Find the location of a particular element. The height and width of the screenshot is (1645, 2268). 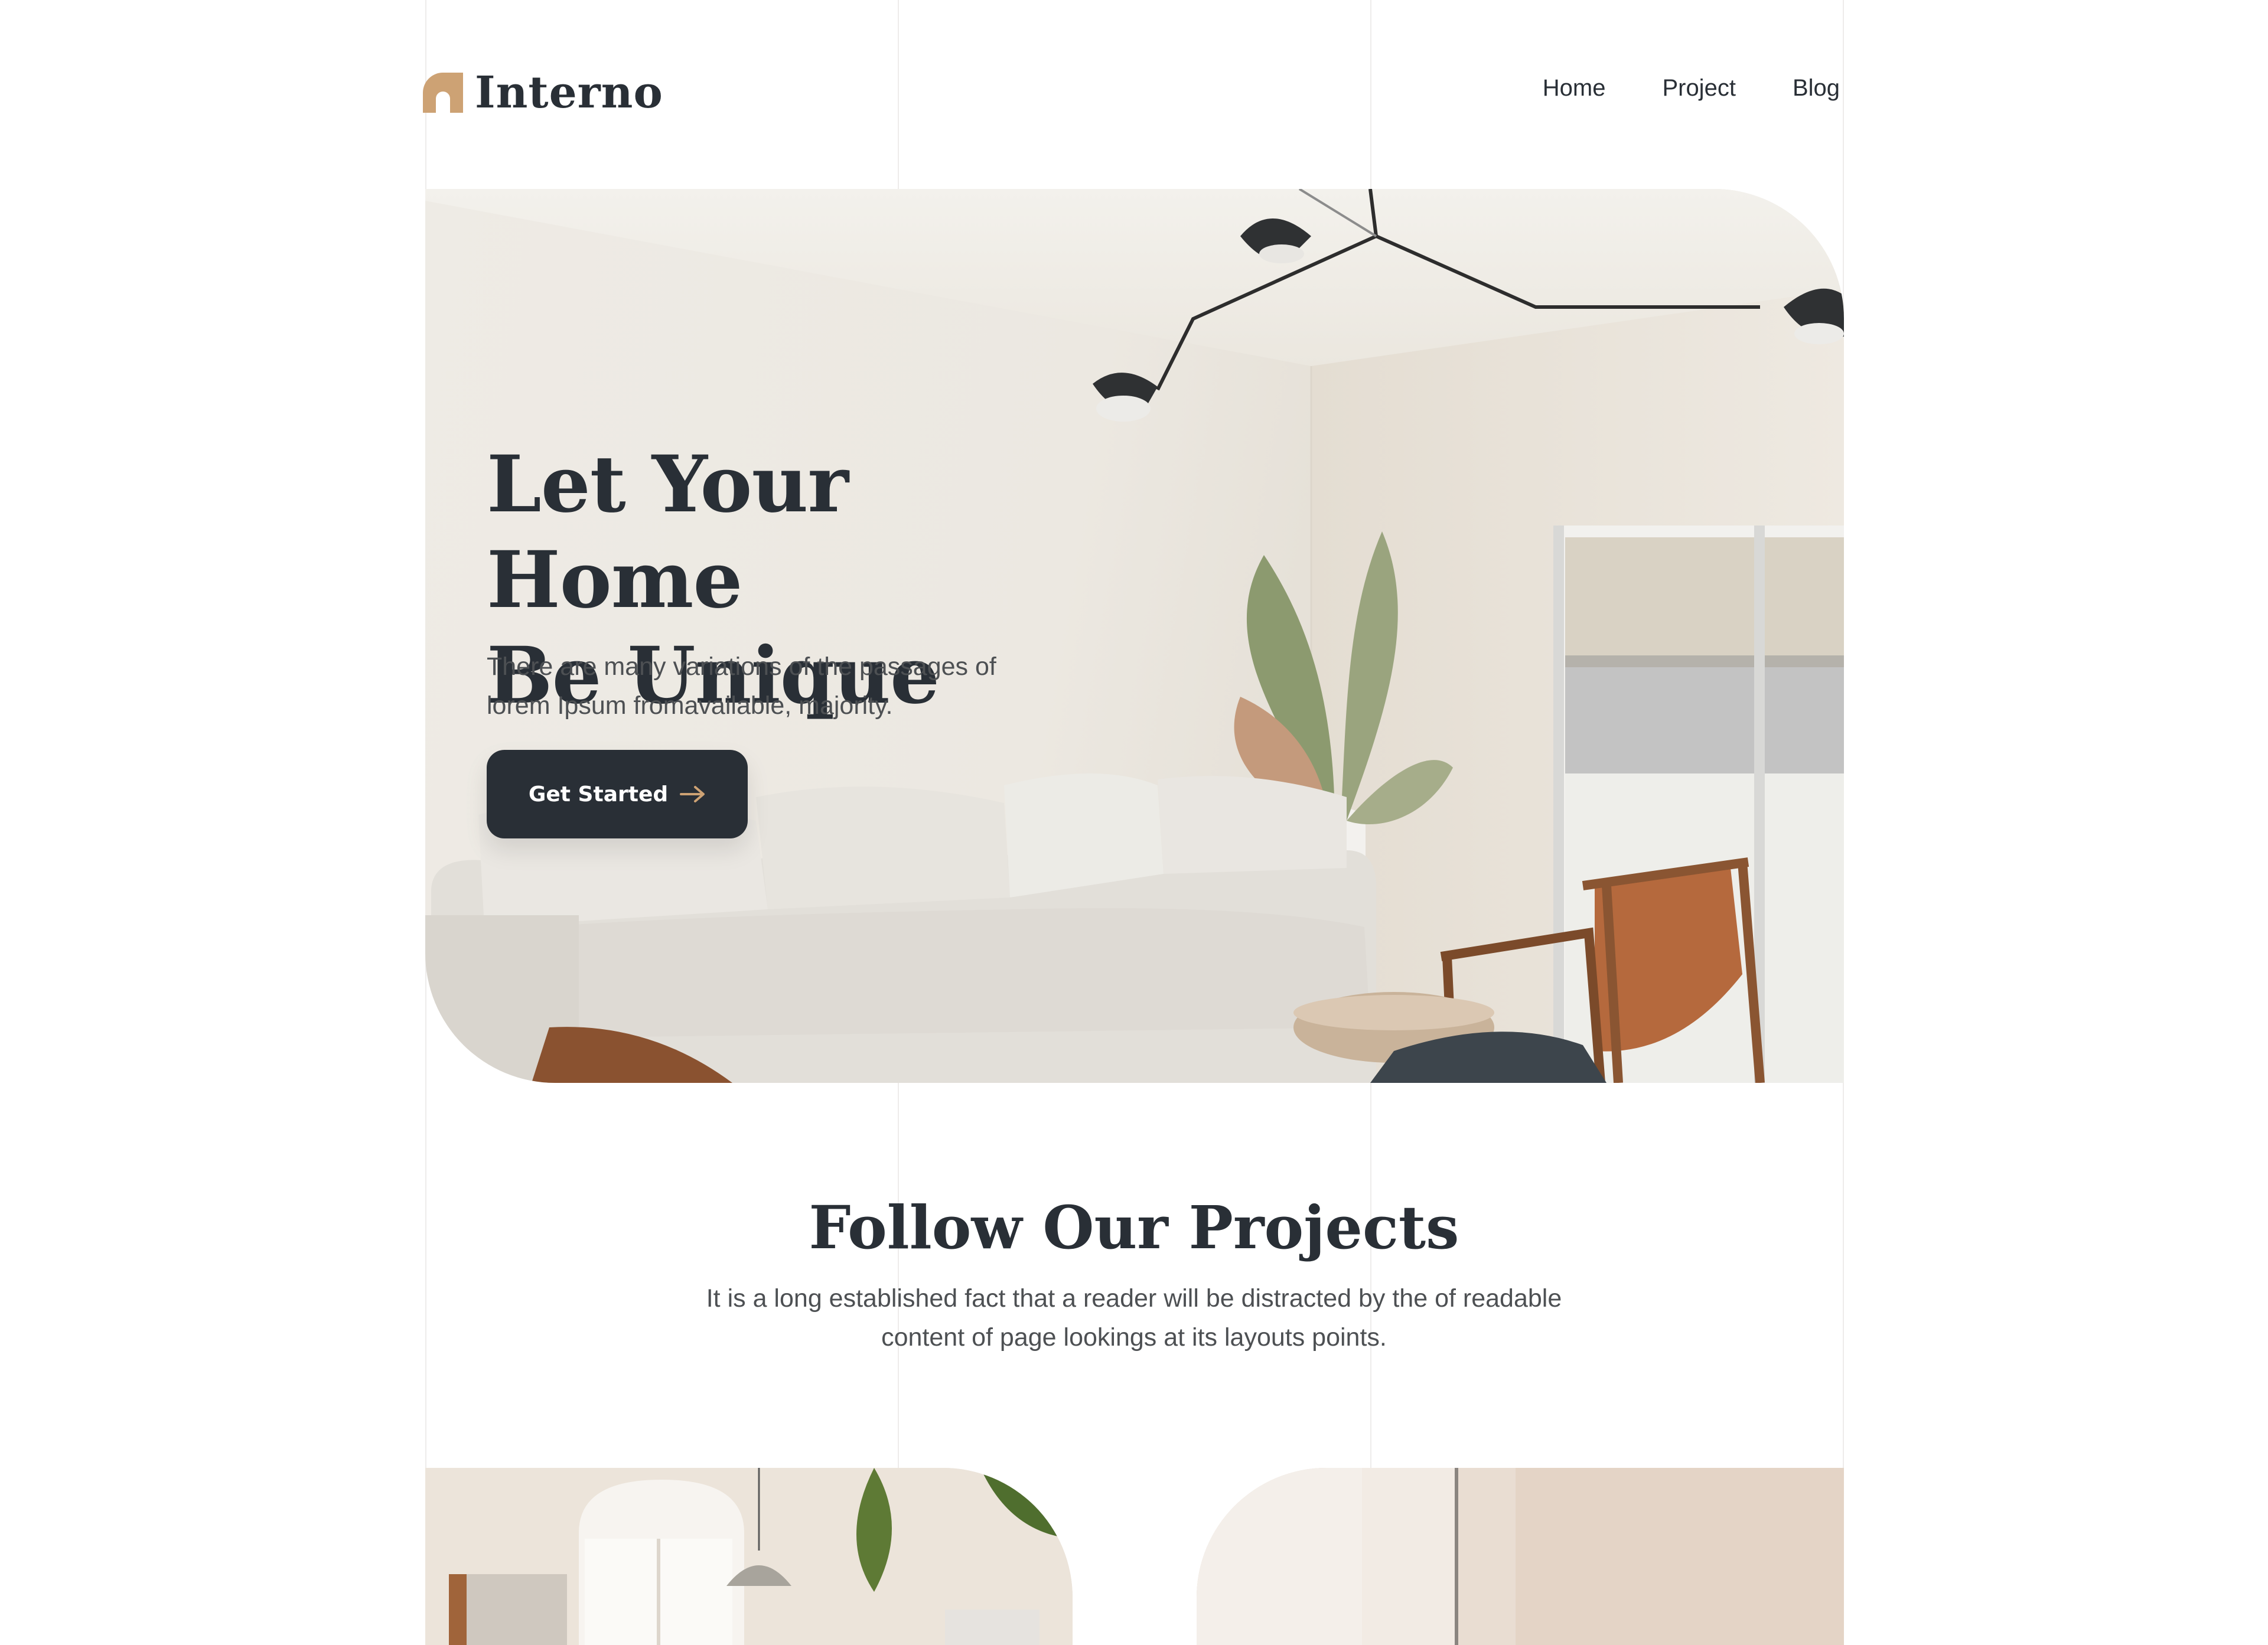

hero-title-line-1: Let Your Home is located at coordinates (668, 532).